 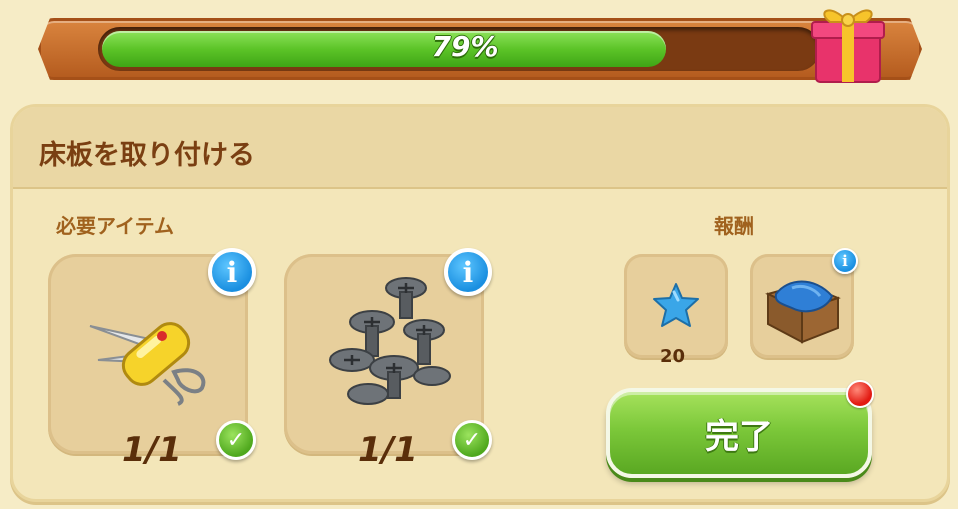 What do you see at coordinates (115, 226) in the screenshot?
I see `required-items-label: 必要アイテム` at bounding box center [115, 226].